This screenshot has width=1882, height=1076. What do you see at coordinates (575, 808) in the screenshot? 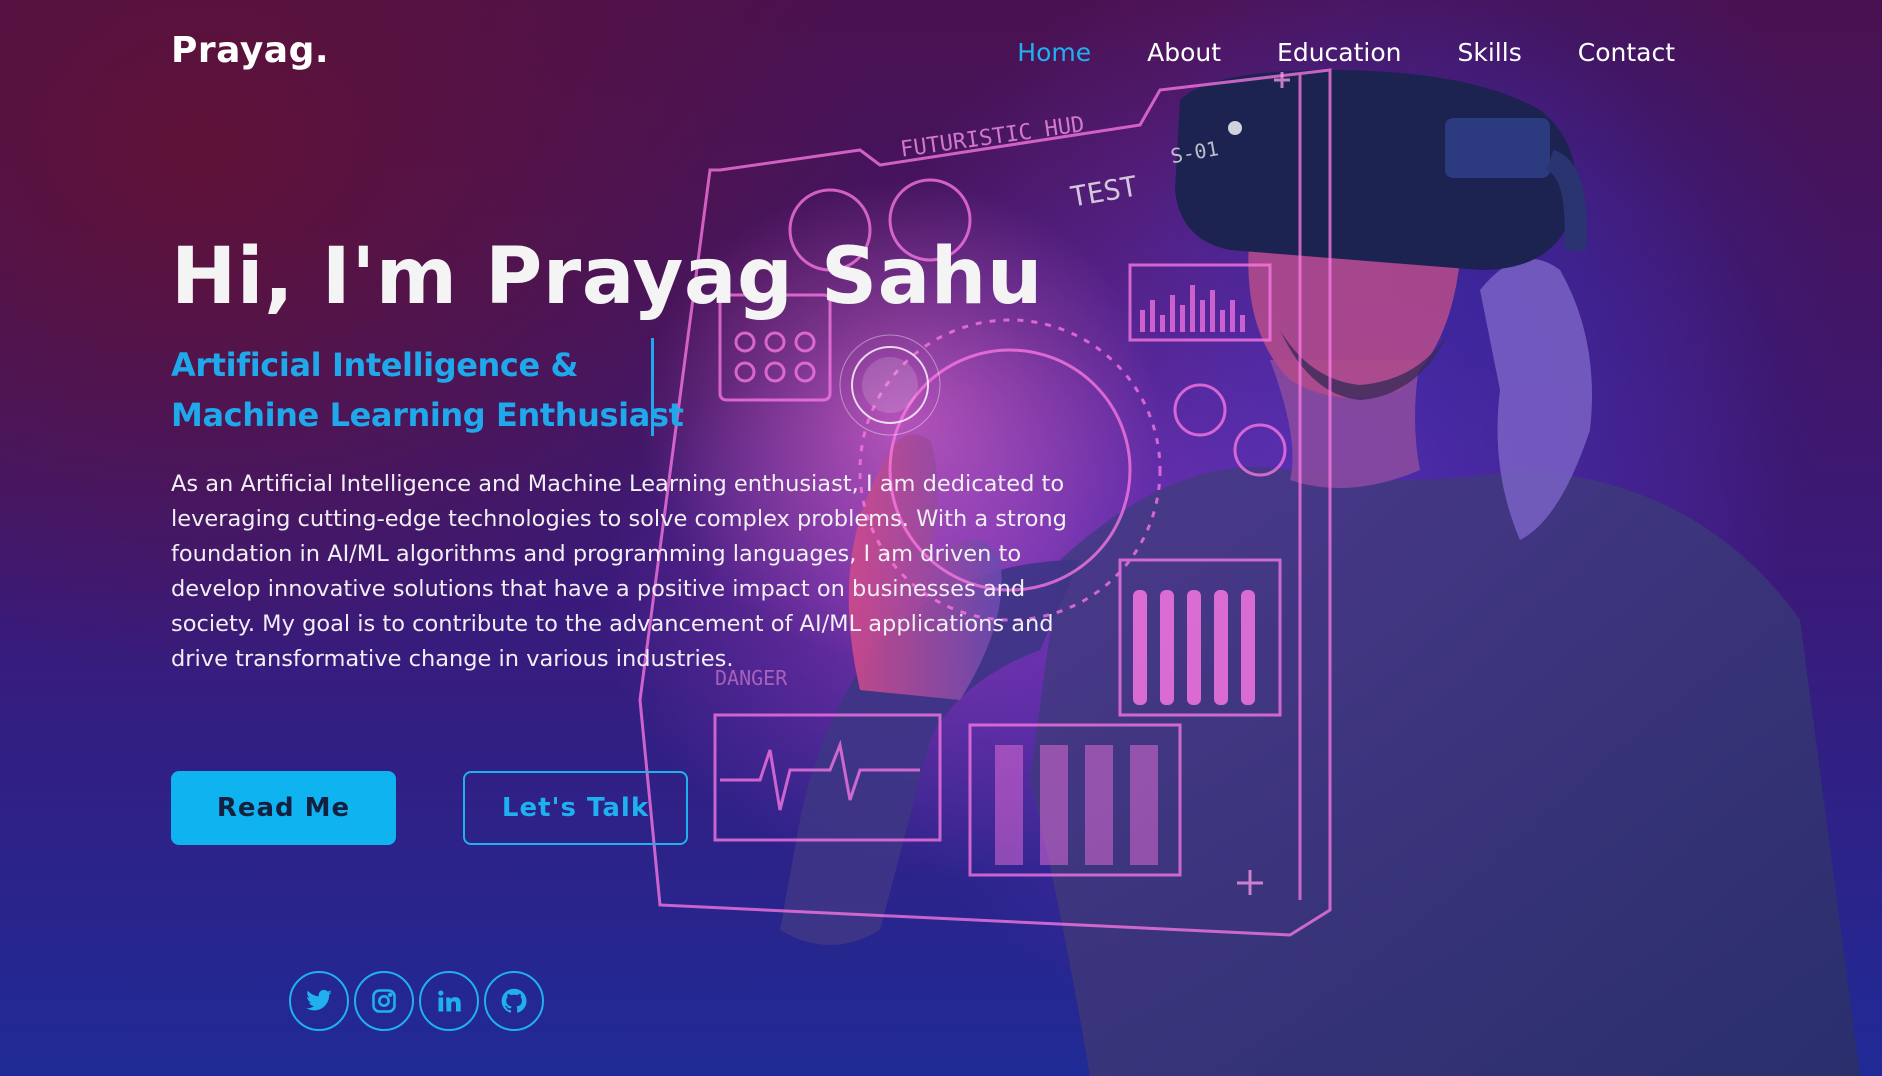
I see `lets-talk-button: Let's Talk` at bounding box center [575, 808].